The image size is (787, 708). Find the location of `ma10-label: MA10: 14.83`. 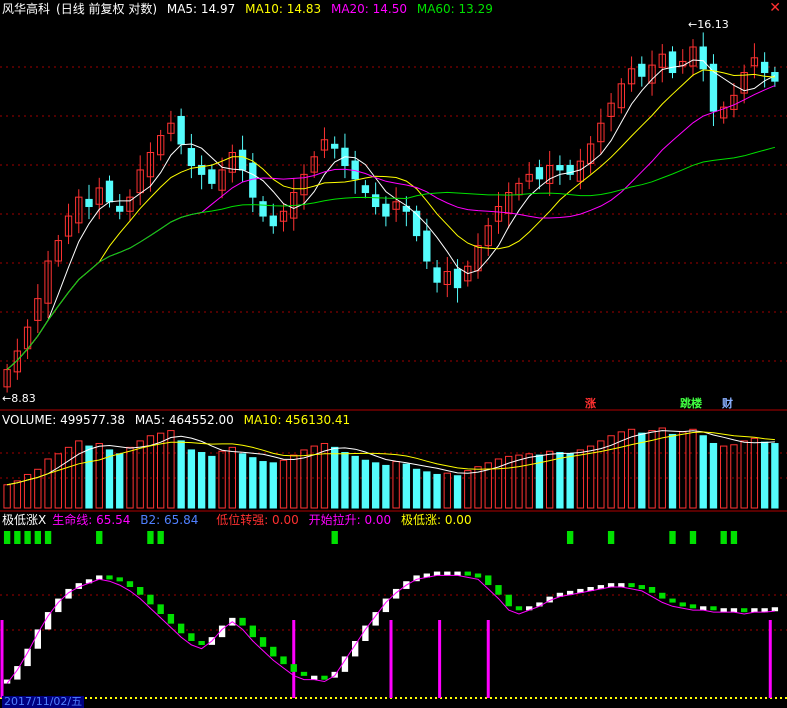

ma10-label: MA10: 14.83 is located at coordinates (283, 9).